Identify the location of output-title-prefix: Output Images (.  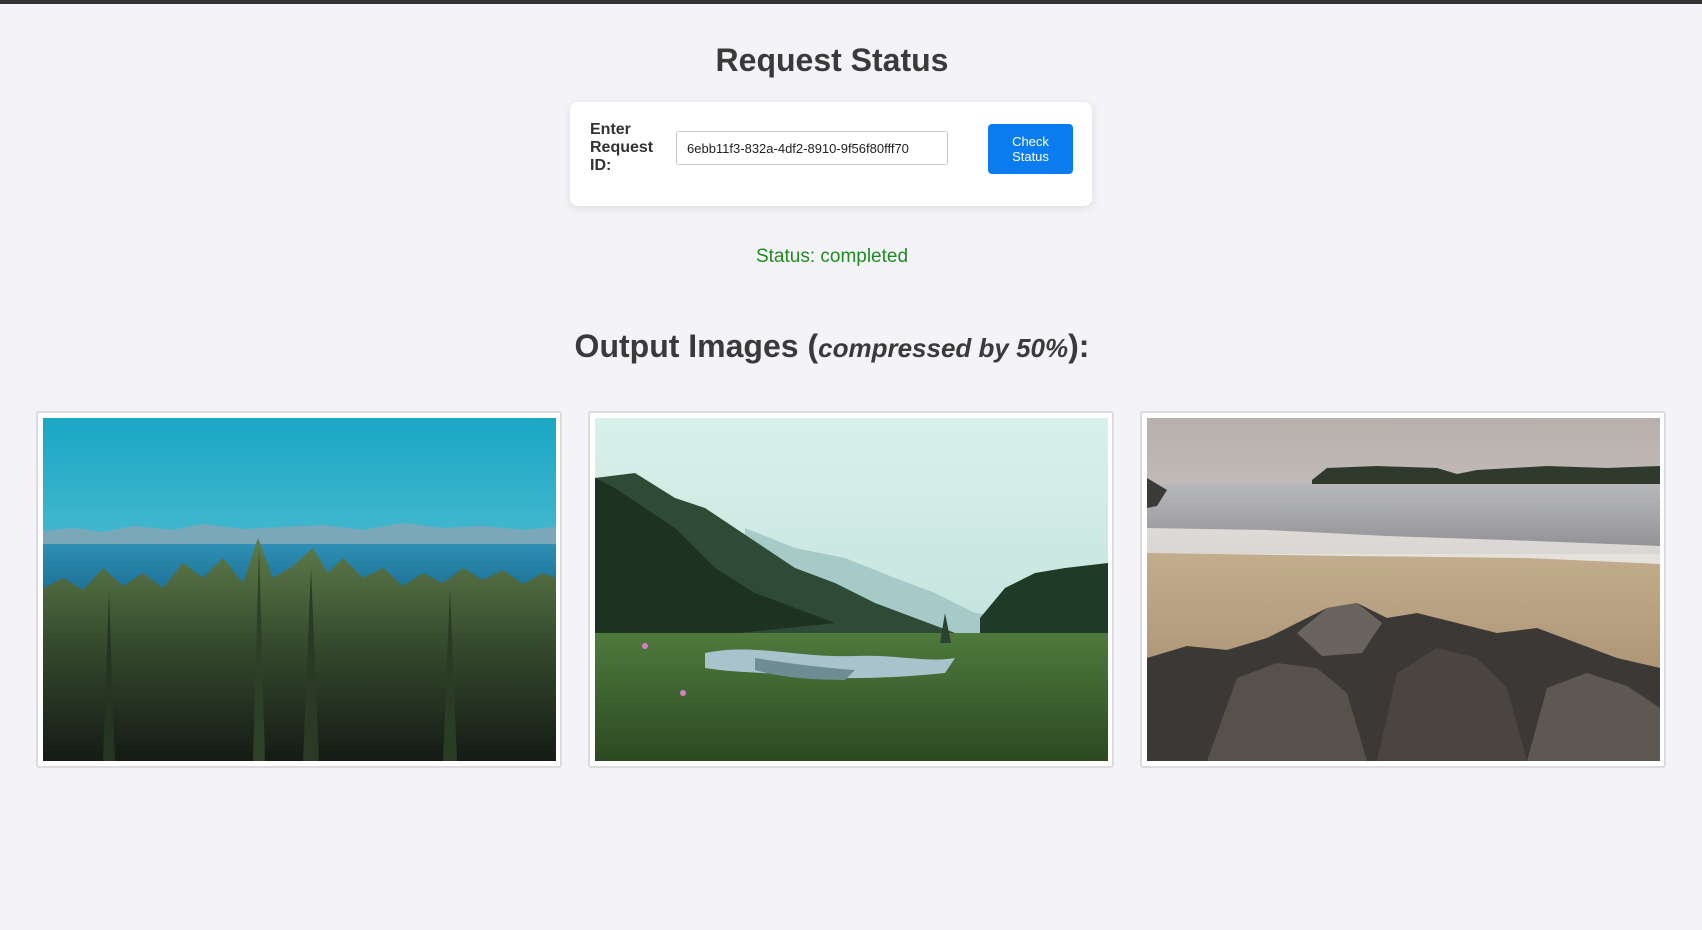
(696, 346).